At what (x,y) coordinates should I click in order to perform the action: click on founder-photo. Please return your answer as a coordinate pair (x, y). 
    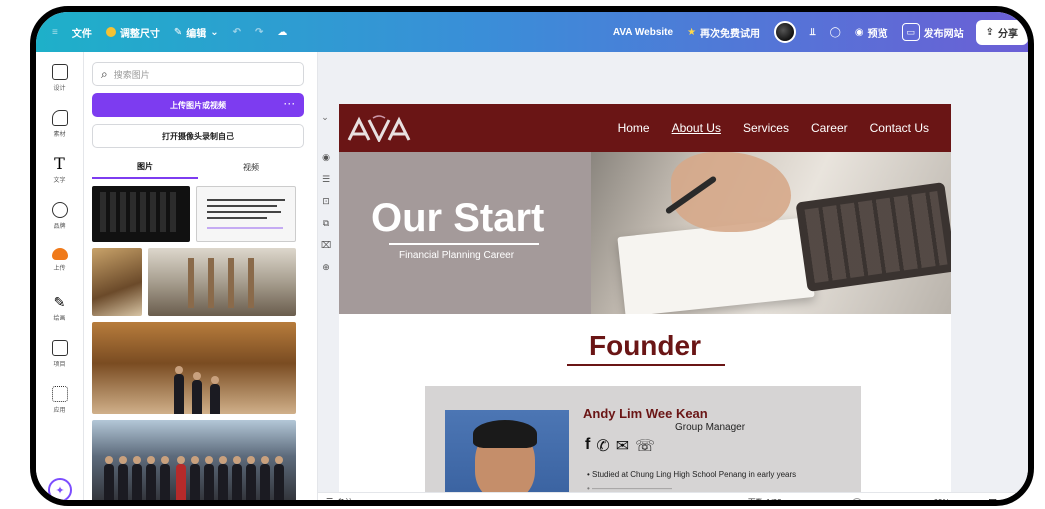
    Looking at the image, I should click on (507, 451).